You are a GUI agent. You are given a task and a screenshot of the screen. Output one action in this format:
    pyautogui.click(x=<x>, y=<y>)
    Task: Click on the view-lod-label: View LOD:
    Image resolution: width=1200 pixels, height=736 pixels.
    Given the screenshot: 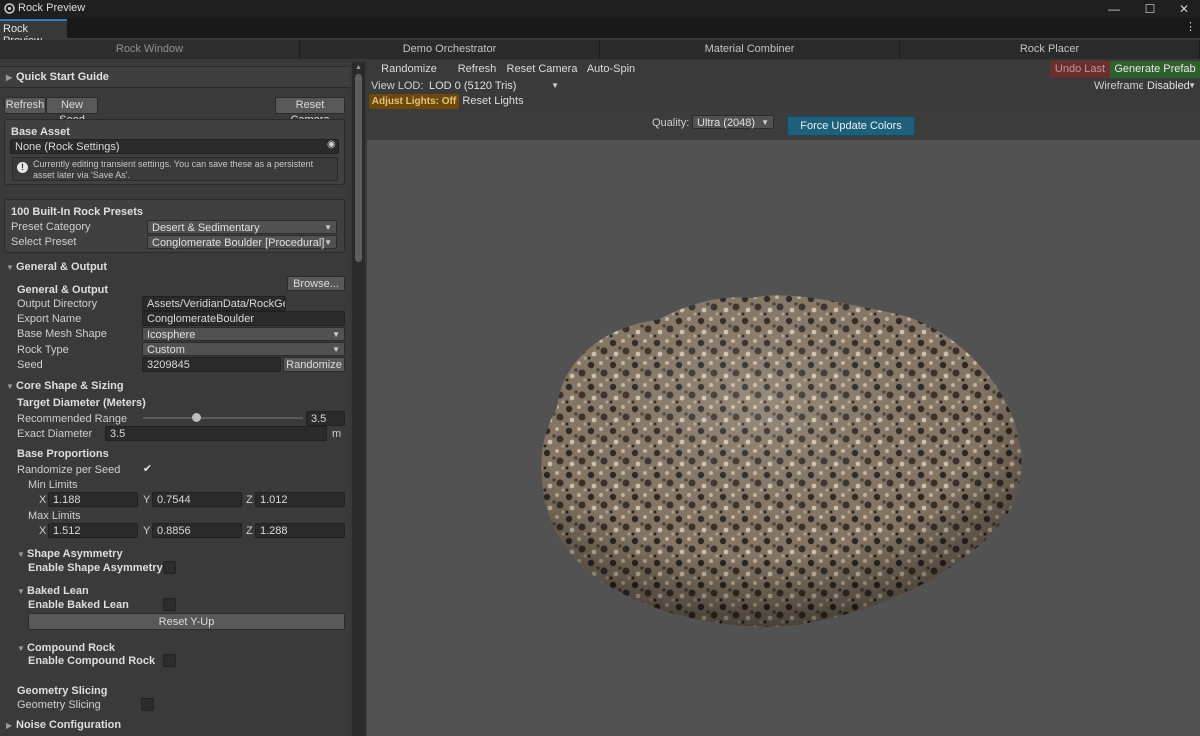 What is the action you would take?
    pyautogui.click(x=397, y=86)
    